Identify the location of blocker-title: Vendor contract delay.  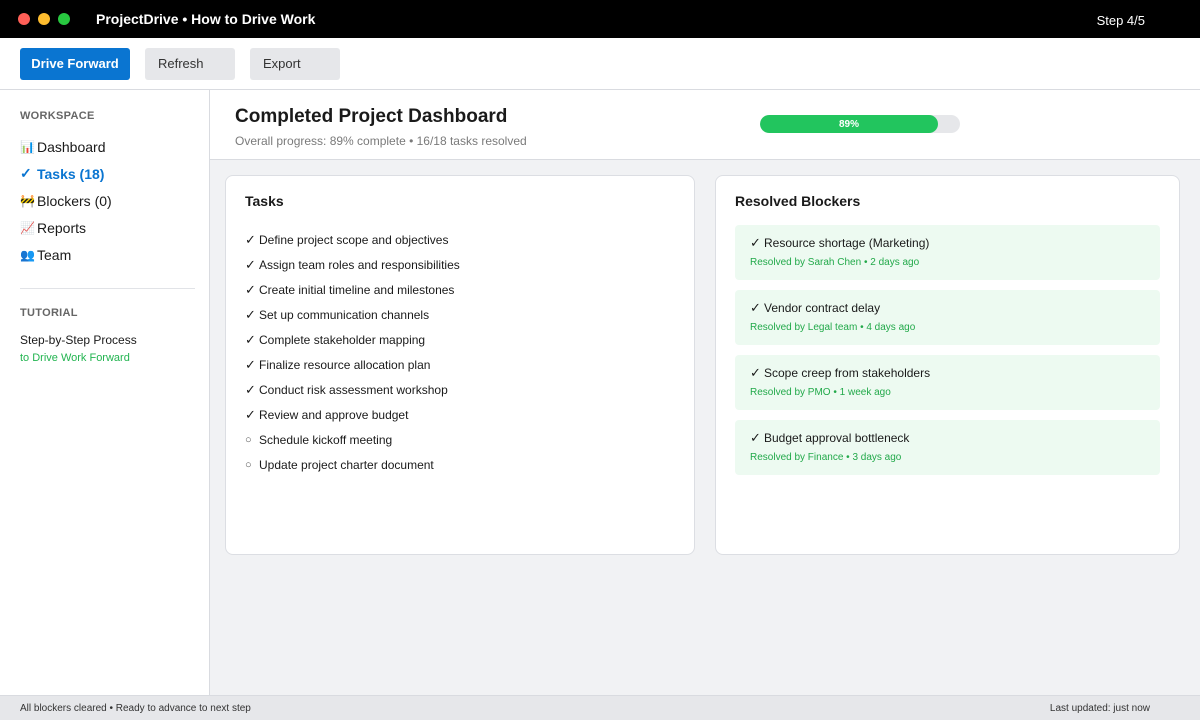
(822, 308).